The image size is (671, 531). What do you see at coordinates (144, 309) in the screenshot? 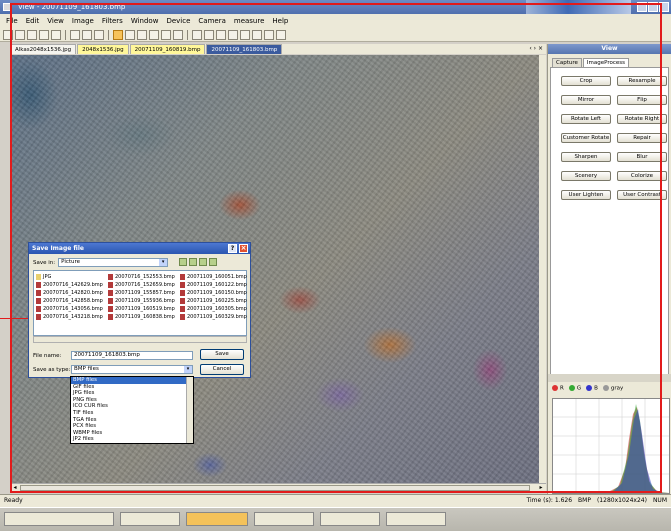
I see `list-item: 20071109_160519.bmp` at bounding box center [144, 309].